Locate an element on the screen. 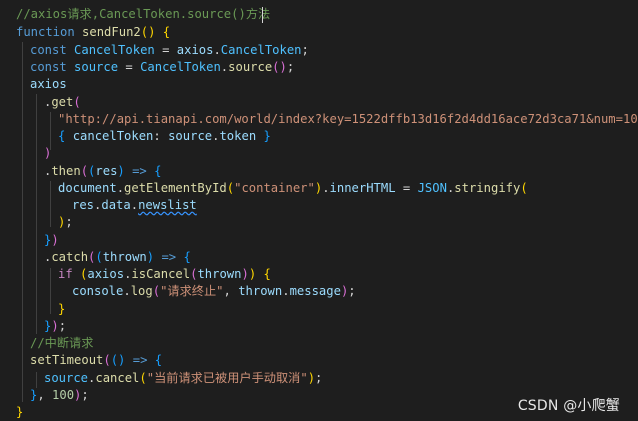 The height and width of the screenshot is (421, 638). watermark: CSDN @小爬蟹 is located at coordinates (568, 406).